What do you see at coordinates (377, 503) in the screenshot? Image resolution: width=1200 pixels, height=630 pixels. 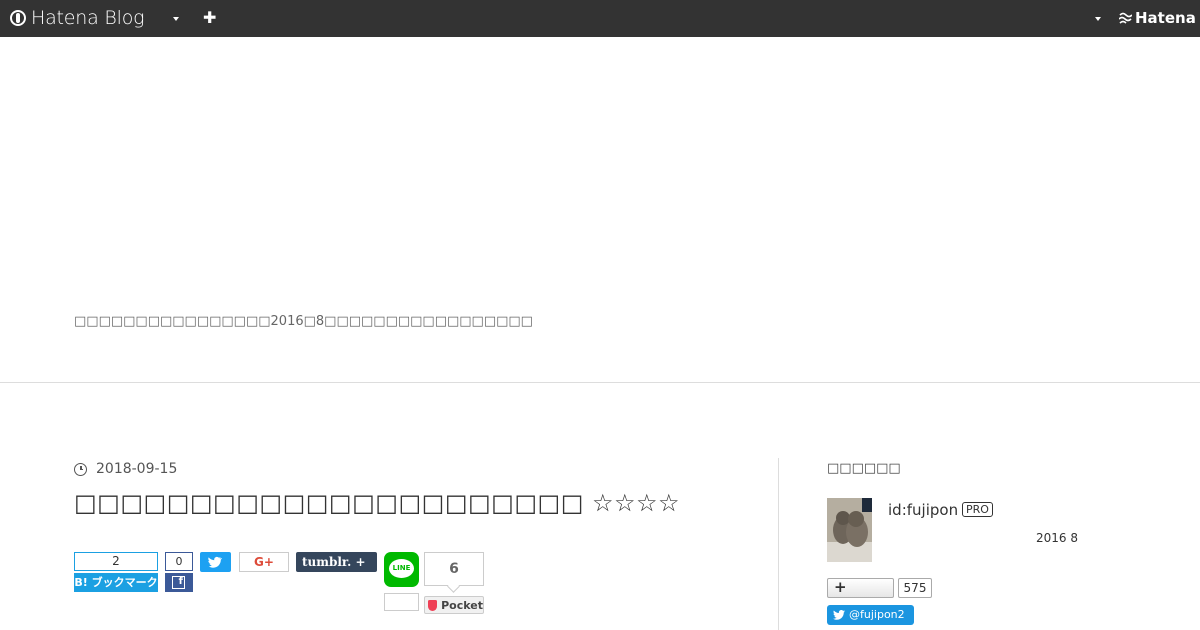 I see `entry-title: □□□□□□□□□□□□□□□□□□□□□□ ☆☆☆☆` at bounding box center [377, 503].